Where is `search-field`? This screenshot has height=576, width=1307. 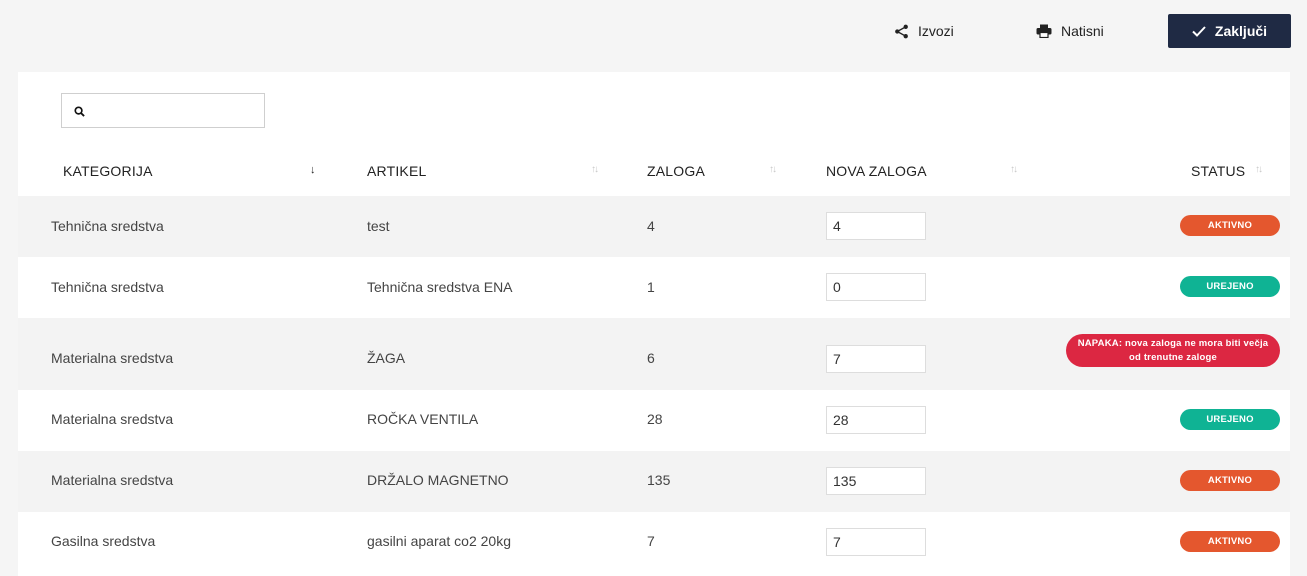 search-field is located at coordinates (163, 110).